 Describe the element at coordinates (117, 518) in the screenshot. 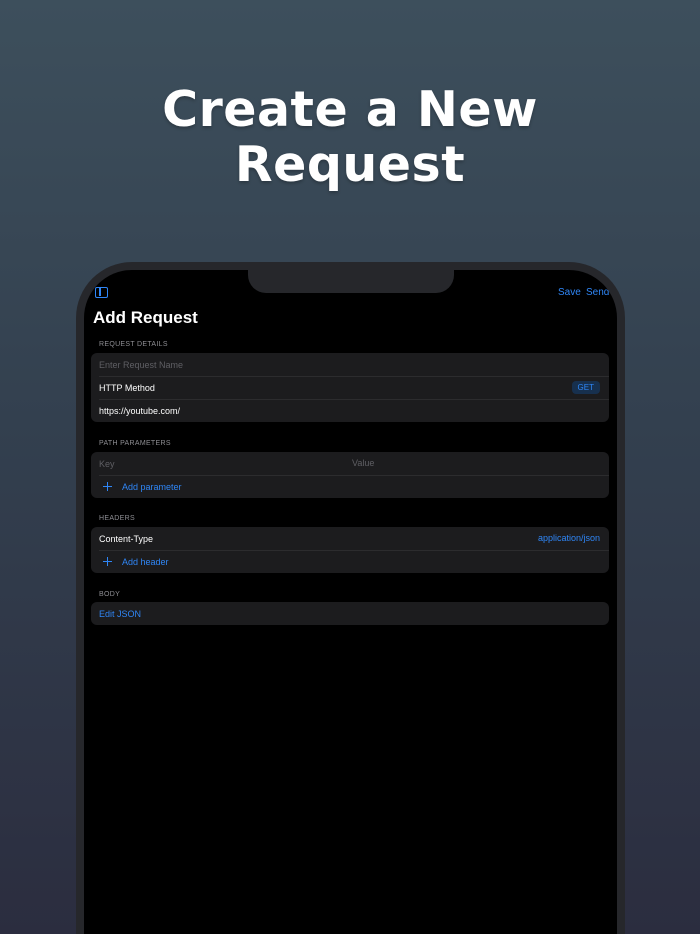

I see `section-header-headers: HEADERS` at that location.